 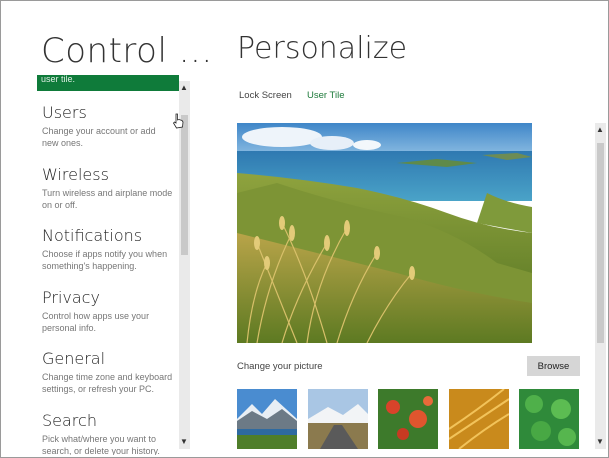 I want to click on right-scrollbar: ▲ ▼, so click(x=600, y=286).